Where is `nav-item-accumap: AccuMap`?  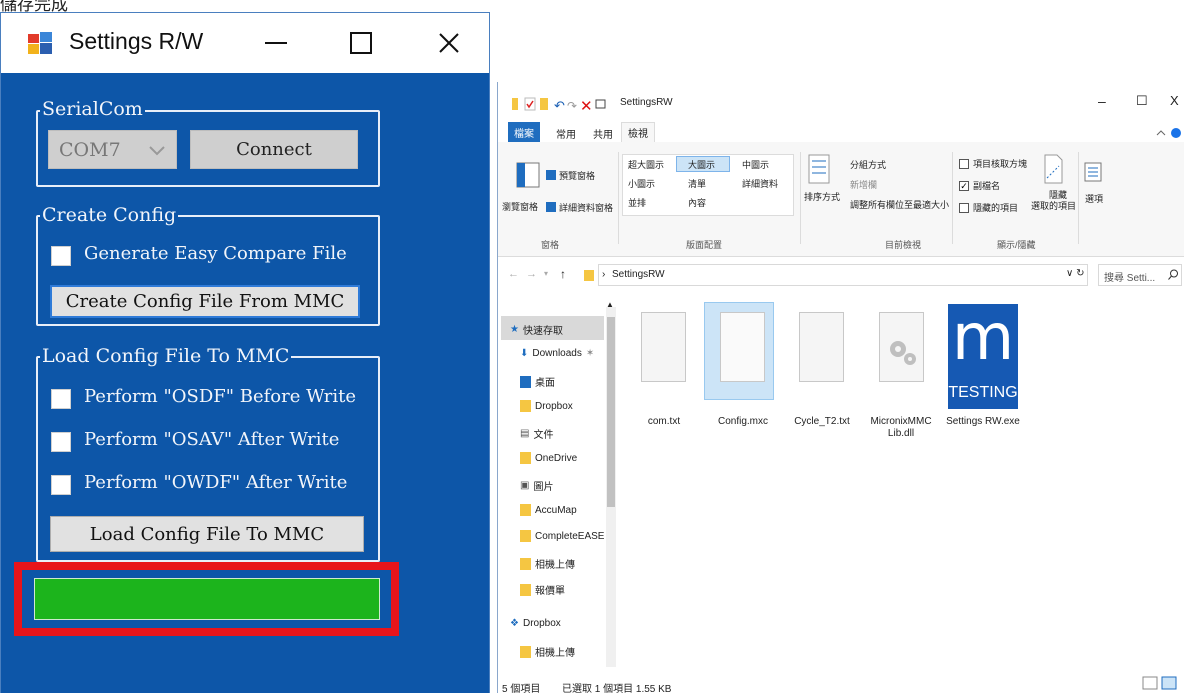
nav-item-accumap: AccuMap is located at coordinates (548, 510).